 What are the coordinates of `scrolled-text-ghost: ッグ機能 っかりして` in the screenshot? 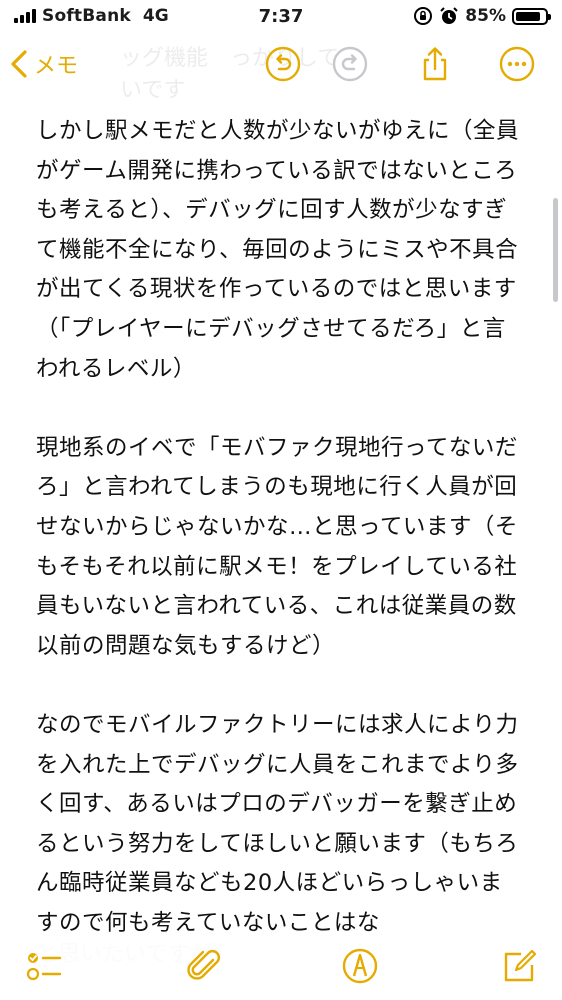 It's located at (230, 58).